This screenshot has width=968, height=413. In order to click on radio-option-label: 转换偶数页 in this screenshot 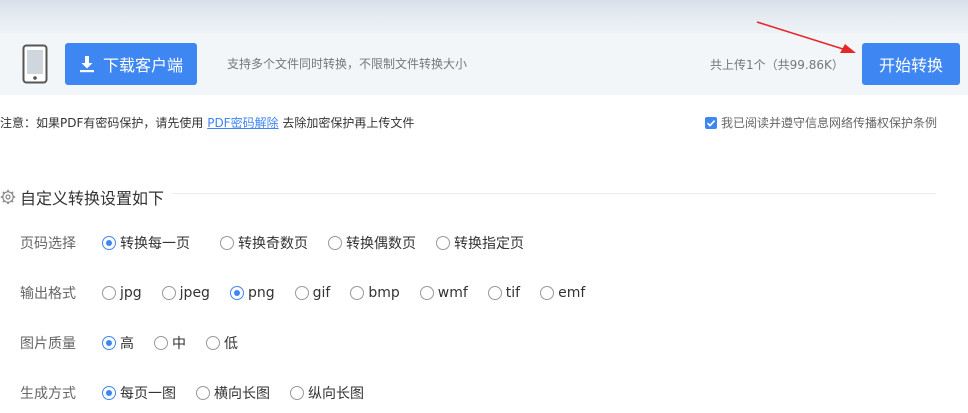, I will do `click(381, 244)`.